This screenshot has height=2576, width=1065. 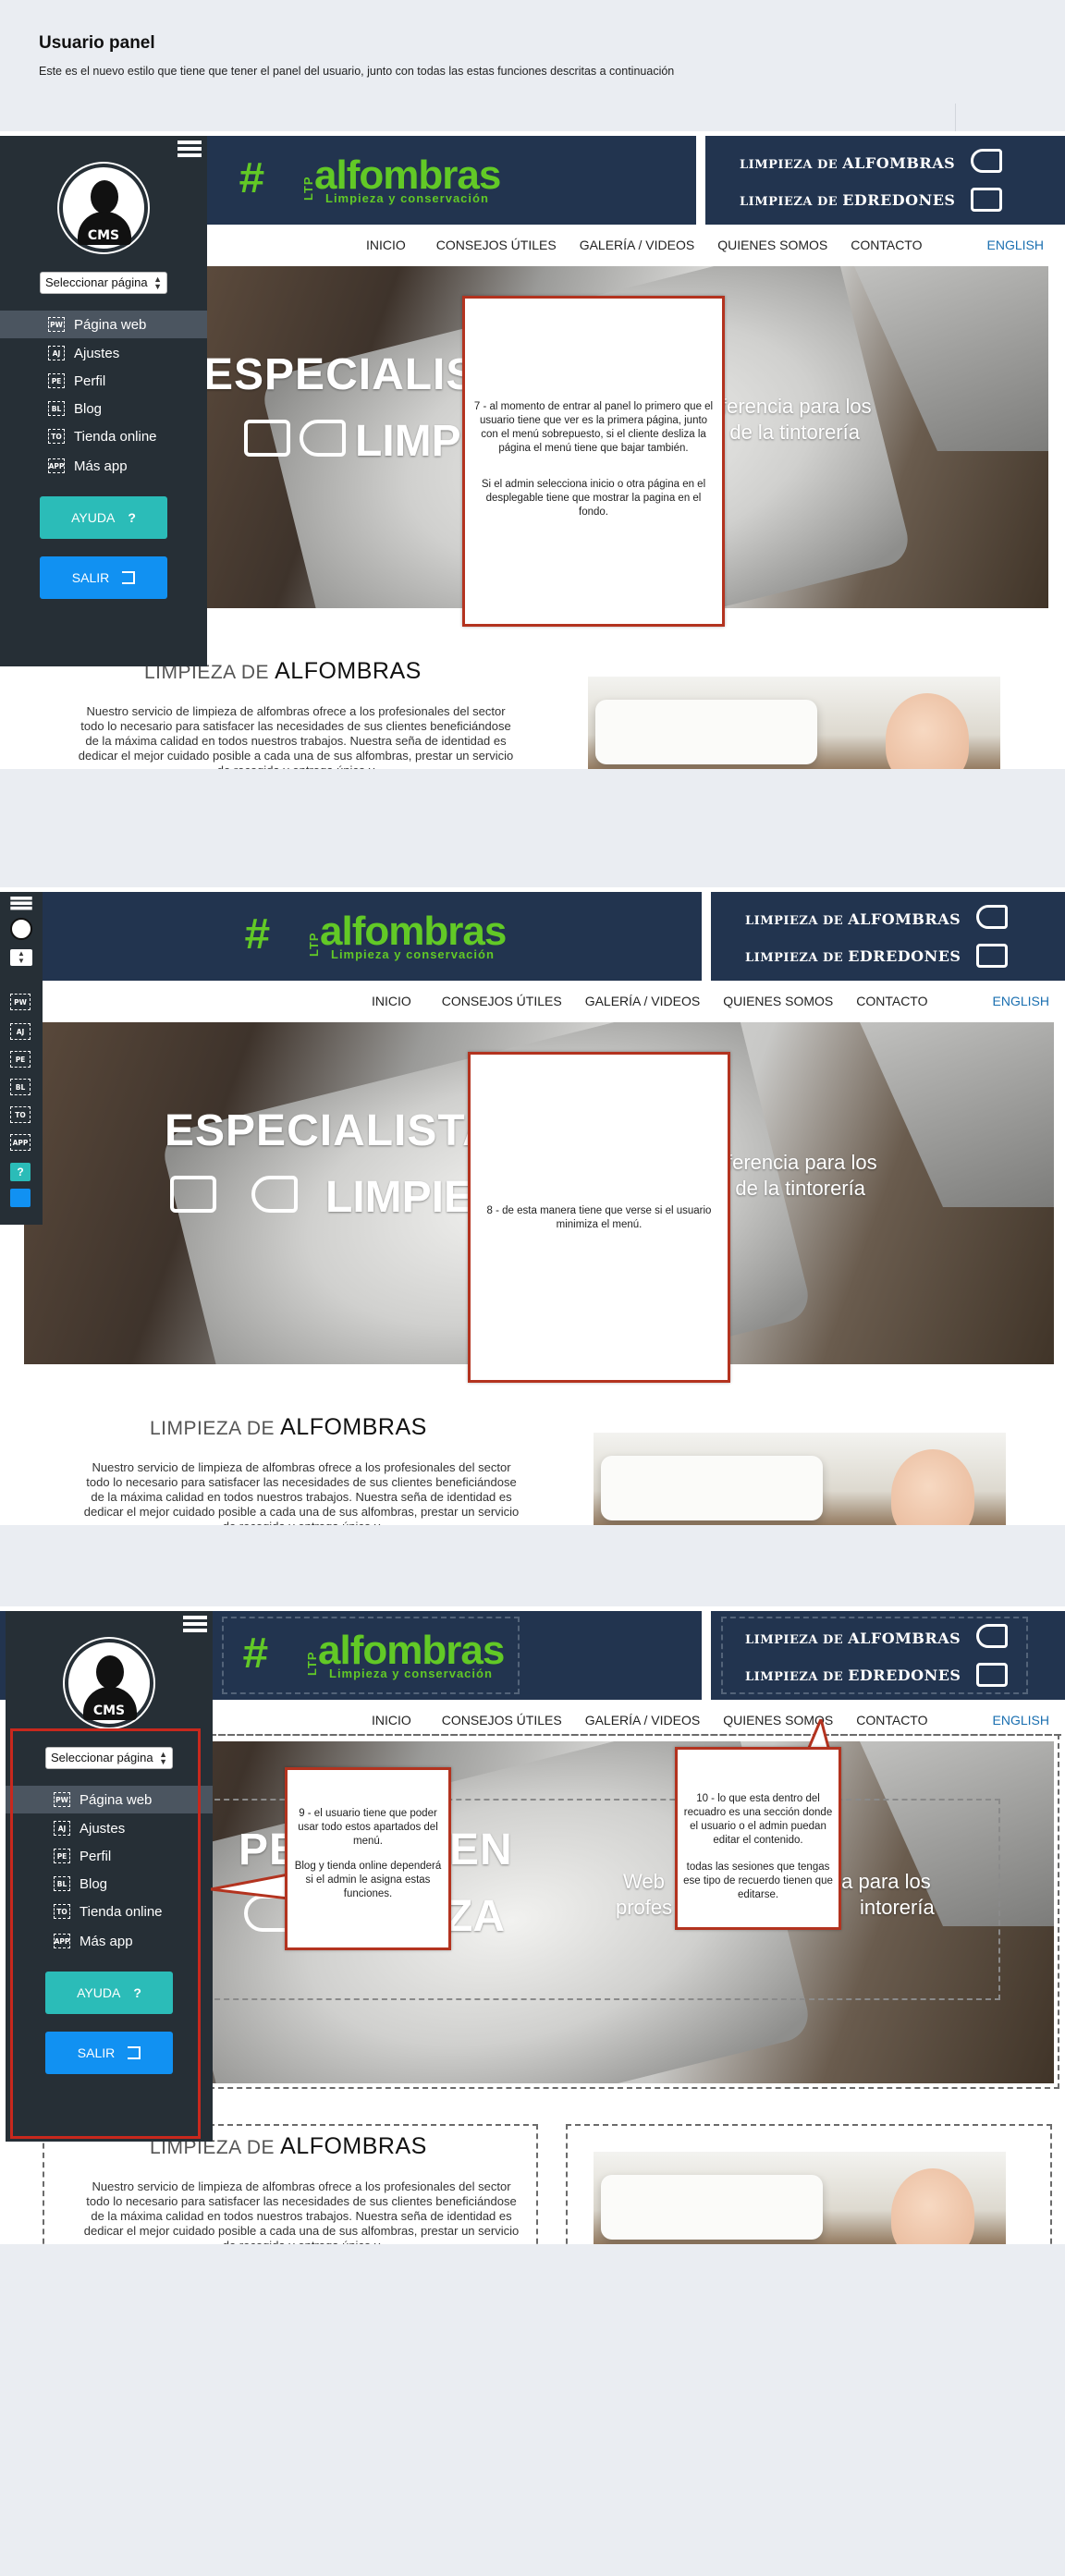 What do you see at coordinates (636, 1735) in the screenshot?
I see `editable-nav-region` at bounding box center [636, 1735].